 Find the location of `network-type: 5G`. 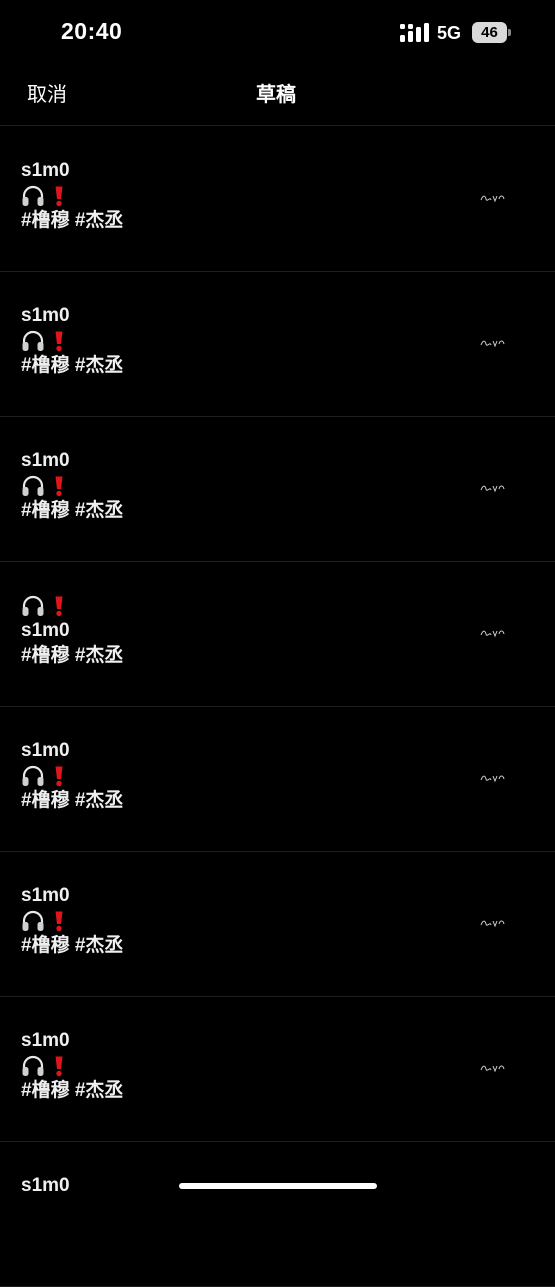

network-type: 5G is located at coordinates (449, 33).